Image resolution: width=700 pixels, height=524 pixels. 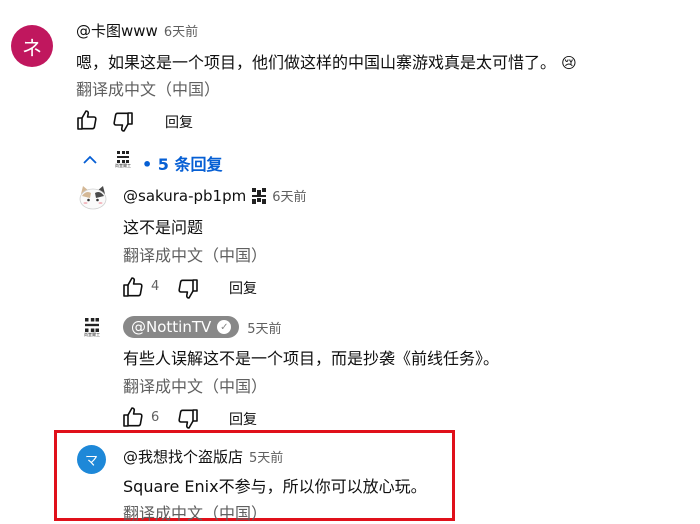 I want to click on comment-text-content: 嗯，如果这是一个项目，他们做这样的中国山寨游戏真是太可惜了。, so click(x=316, y=62).